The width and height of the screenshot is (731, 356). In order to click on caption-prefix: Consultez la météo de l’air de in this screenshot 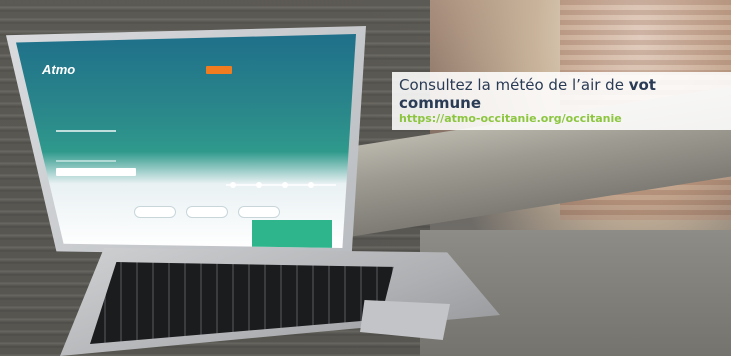, I will do `click(514, 85)`.